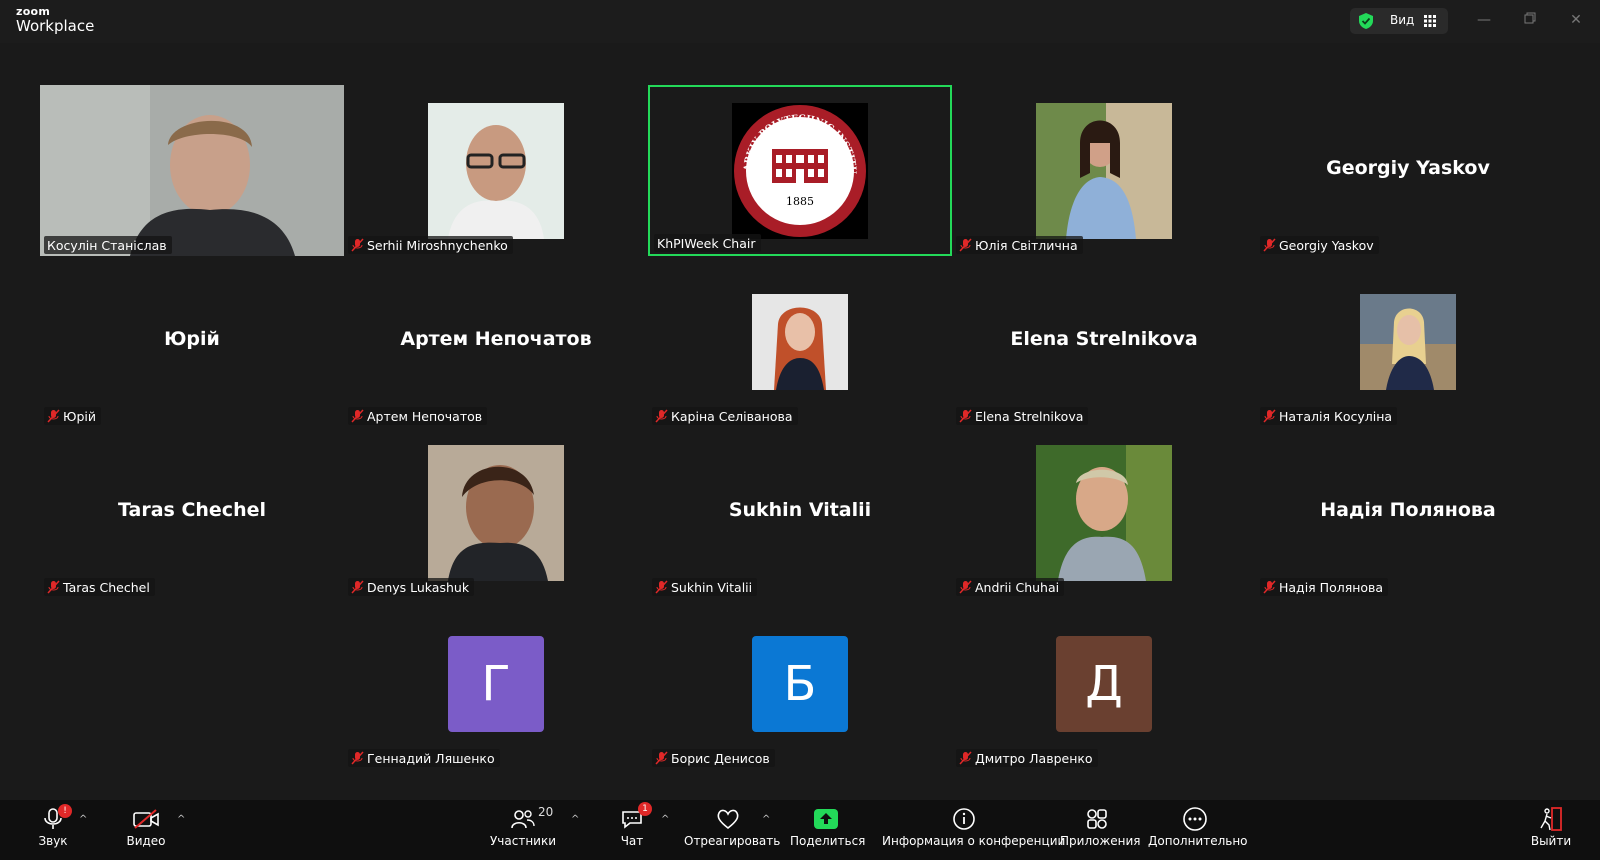 Image resolution: width=1600 pixels, height=860 pixels. I want to click on participant-tile: Taras Chechel Taras Chechel, so click(192, 512).